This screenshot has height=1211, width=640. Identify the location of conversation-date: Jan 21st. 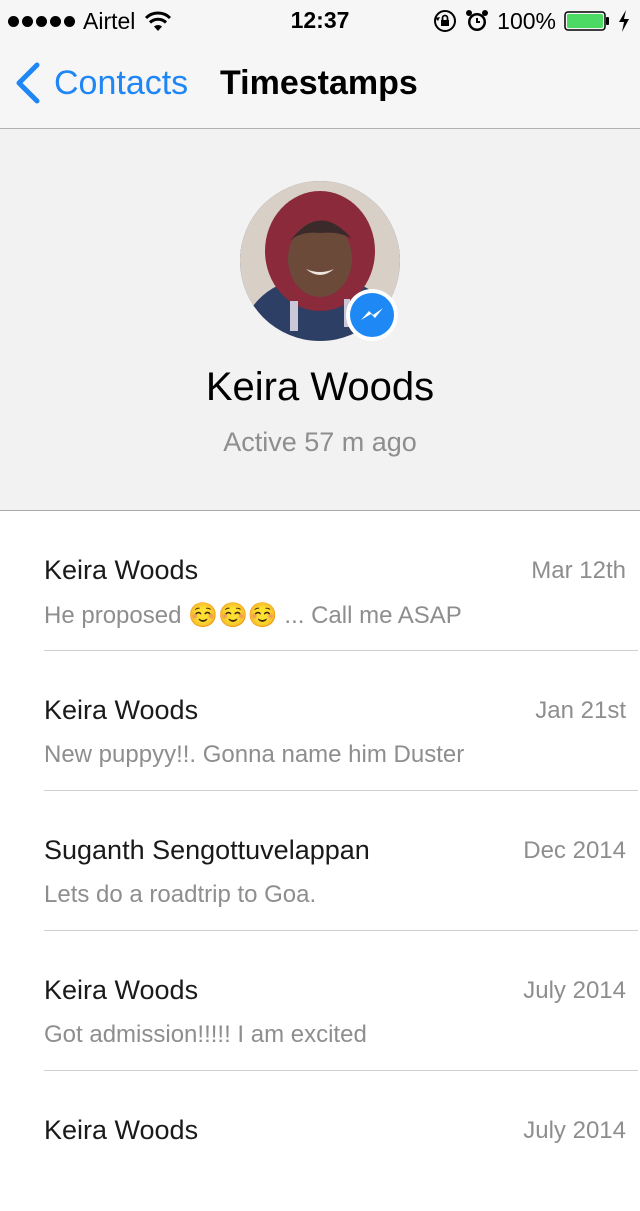
(580, 710).